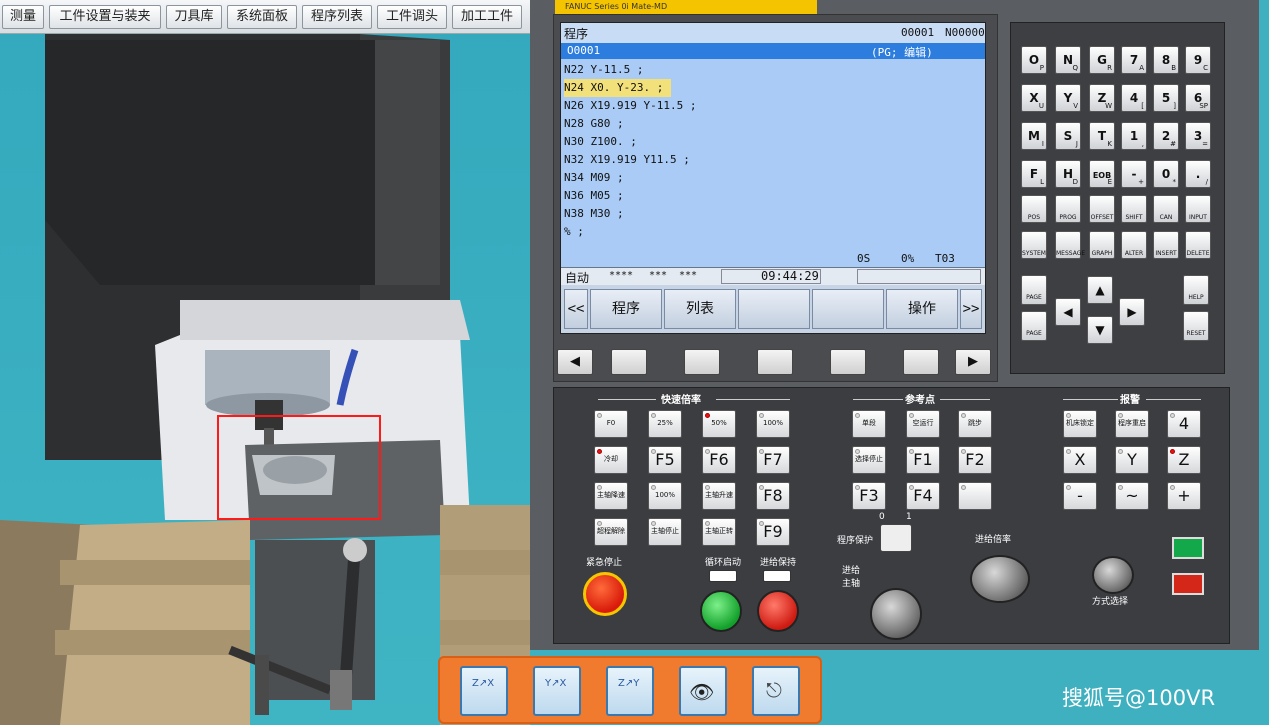 This screenshot has width=1269, height=725. I want to click on key-eob: EOB E, so click(1102, 174).